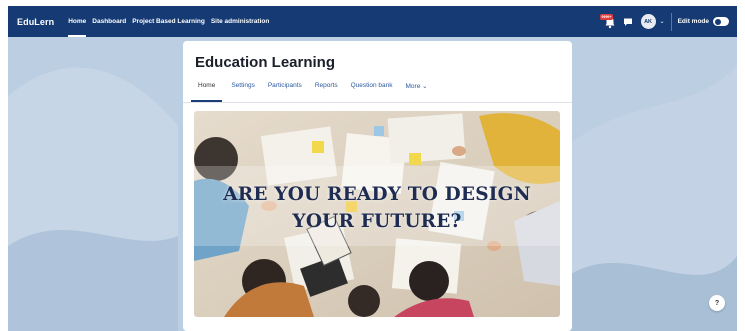 Image resolution: width=745 pixels, height=331 pixels. What do you see at coordinates (35, 22) in the screenshot?
I see `brand-logo: EduLern` at bounding box center [35, 22].